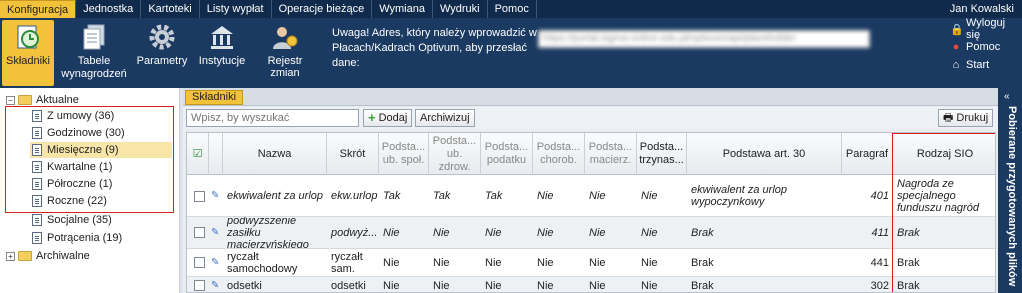 This screenshot has height=293, width=1022. I want to click on cell-skrot: ekw.urlop, so click(354, 196).